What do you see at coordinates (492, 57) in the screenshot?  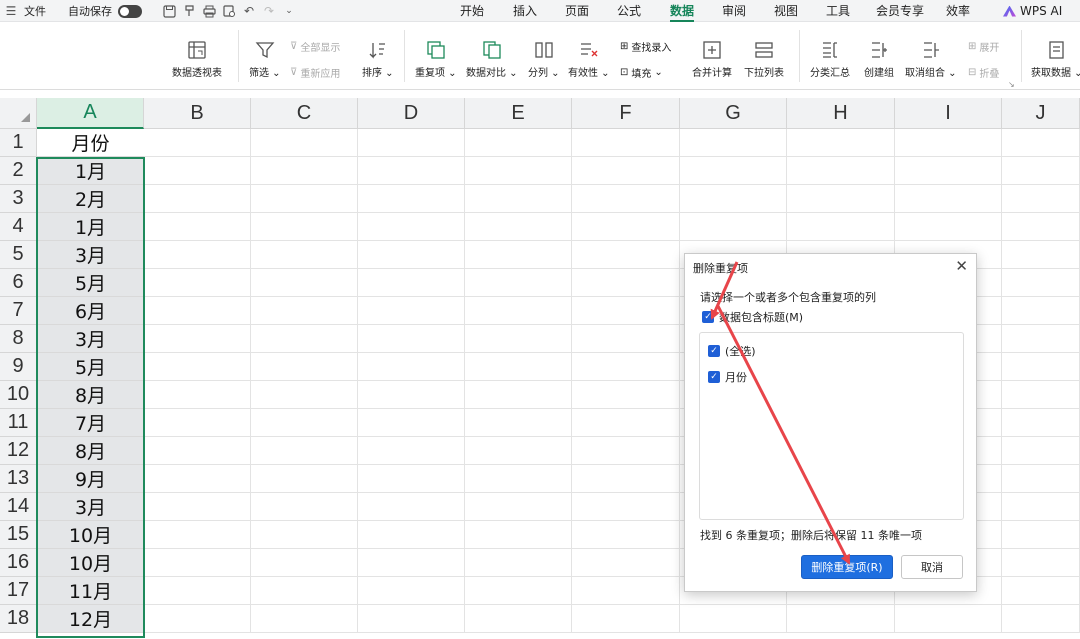 I see `data-compare-button: 数据对比 ⌄` at bounding box center [492, 57].